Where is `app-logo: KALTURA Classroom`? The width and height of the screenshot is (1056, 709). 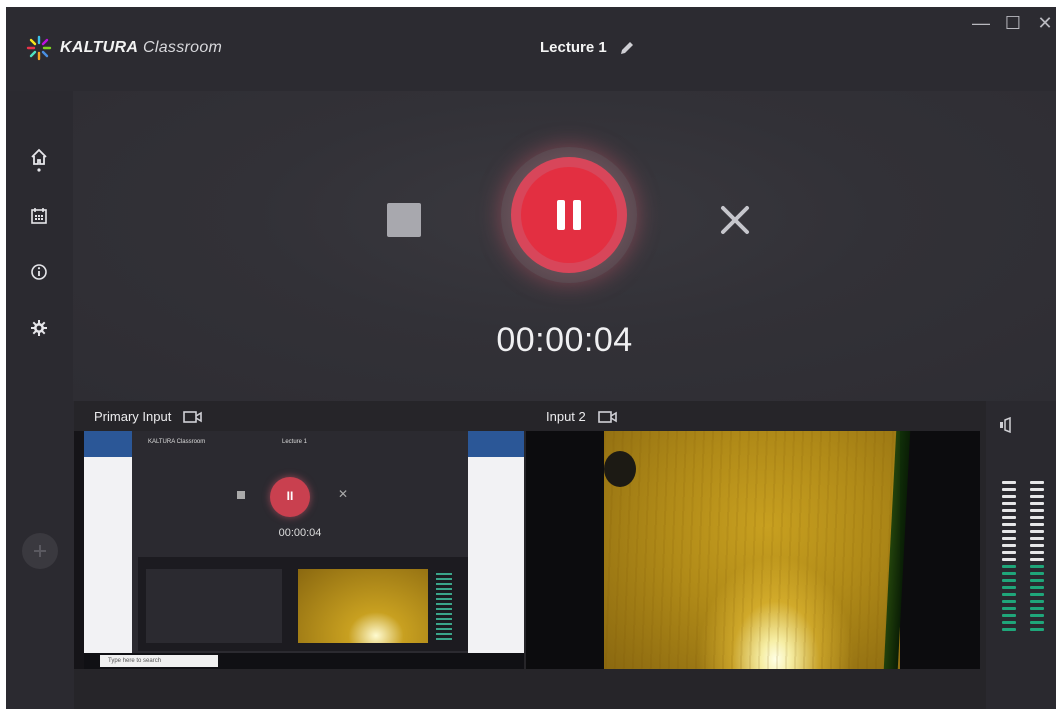
app-logo: KALTURA Classroom is located at coordinates (124, 48).